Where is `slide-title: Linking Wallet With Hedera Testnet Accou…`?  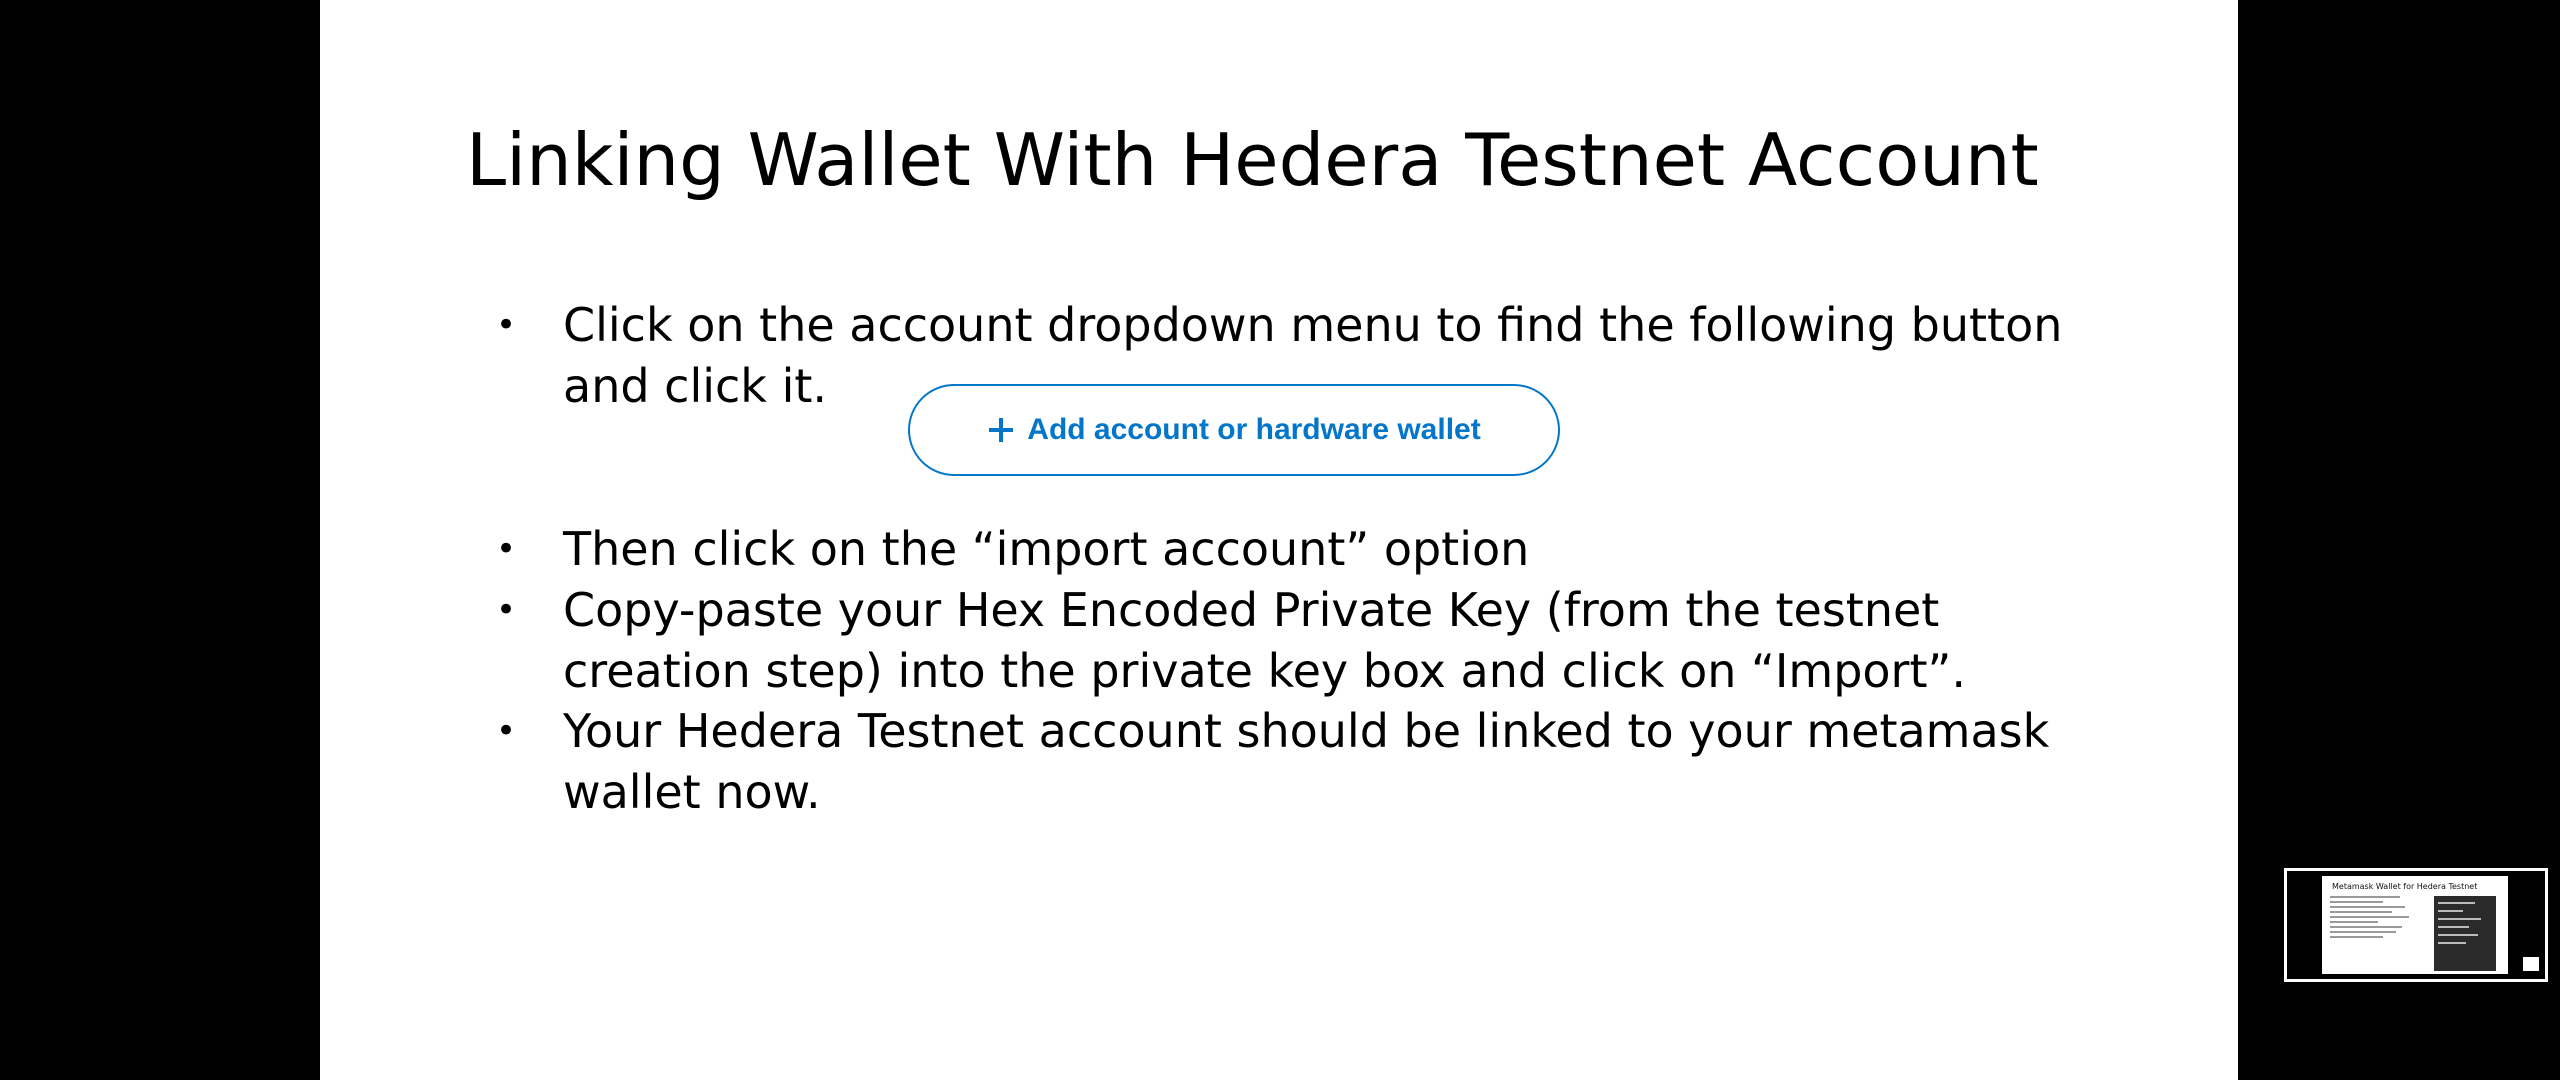 slide-title: Linking Wallet With Hedera Testnet Accou… is located at coordinates (1252, 160).